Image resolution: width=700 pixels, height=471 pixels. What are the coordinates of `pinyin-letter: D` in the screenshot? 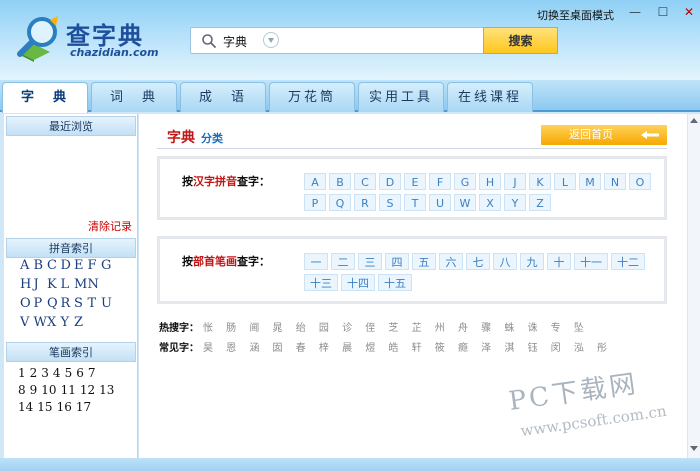 It's located at (68, 265).